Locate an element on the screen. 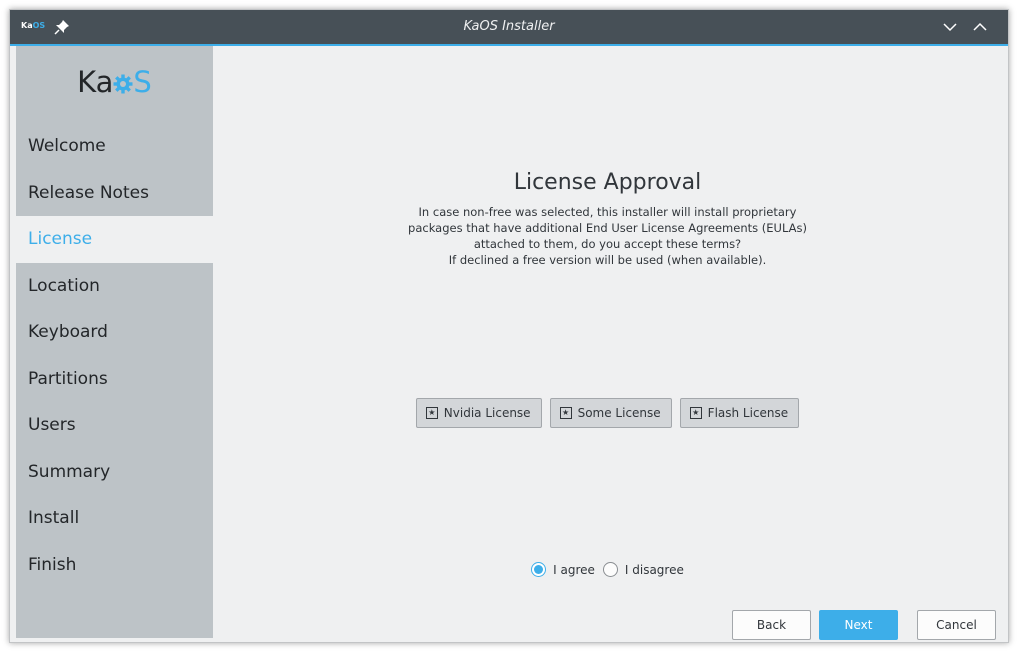 The image size is (1024, 659). back-button: Back is located at coordinates (771, 625).